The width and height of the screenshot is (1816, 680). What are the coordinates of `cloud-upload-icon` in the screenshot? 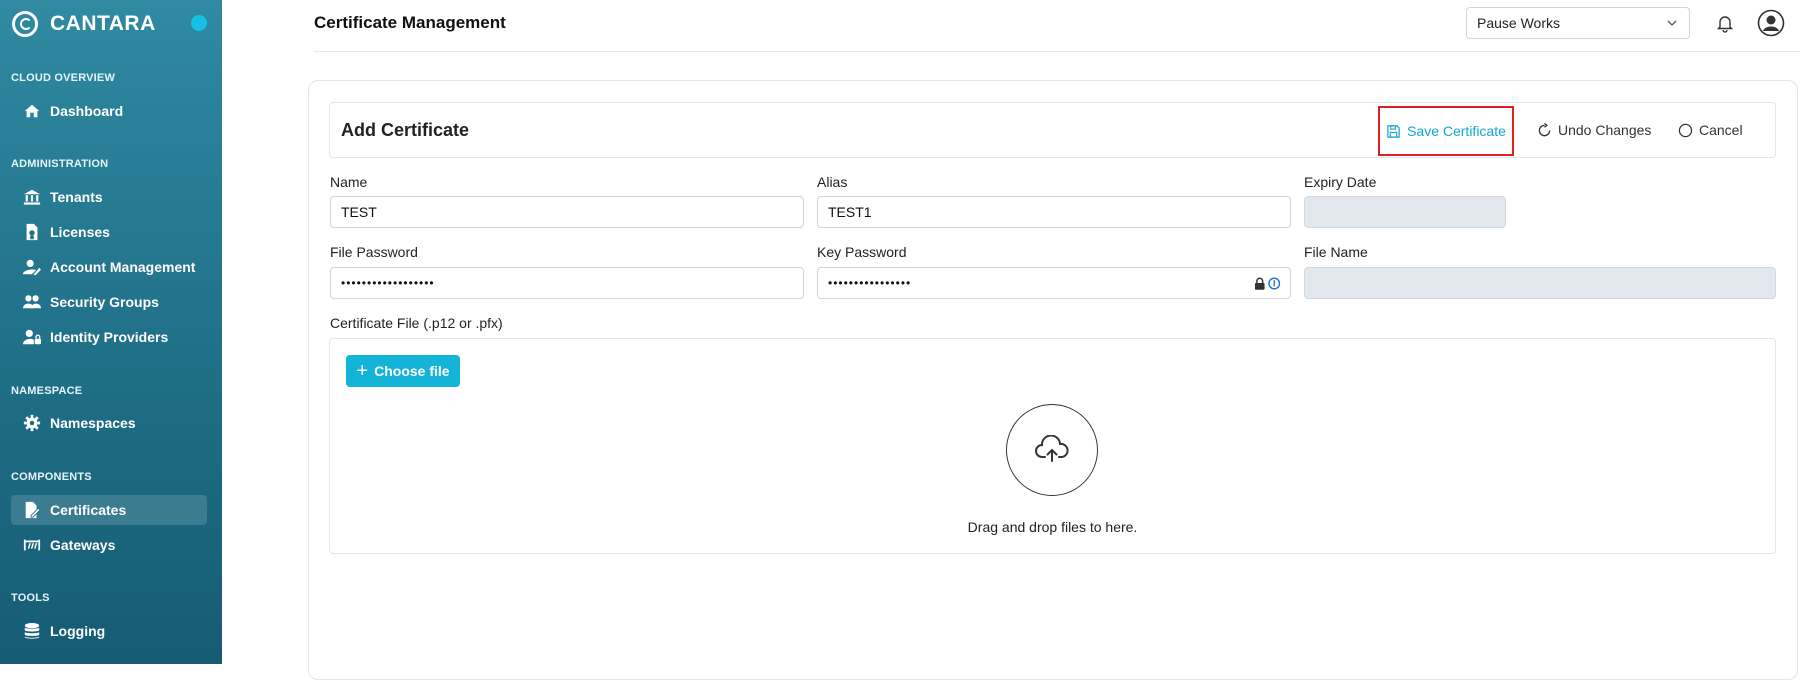 It's located at (1052, 450).